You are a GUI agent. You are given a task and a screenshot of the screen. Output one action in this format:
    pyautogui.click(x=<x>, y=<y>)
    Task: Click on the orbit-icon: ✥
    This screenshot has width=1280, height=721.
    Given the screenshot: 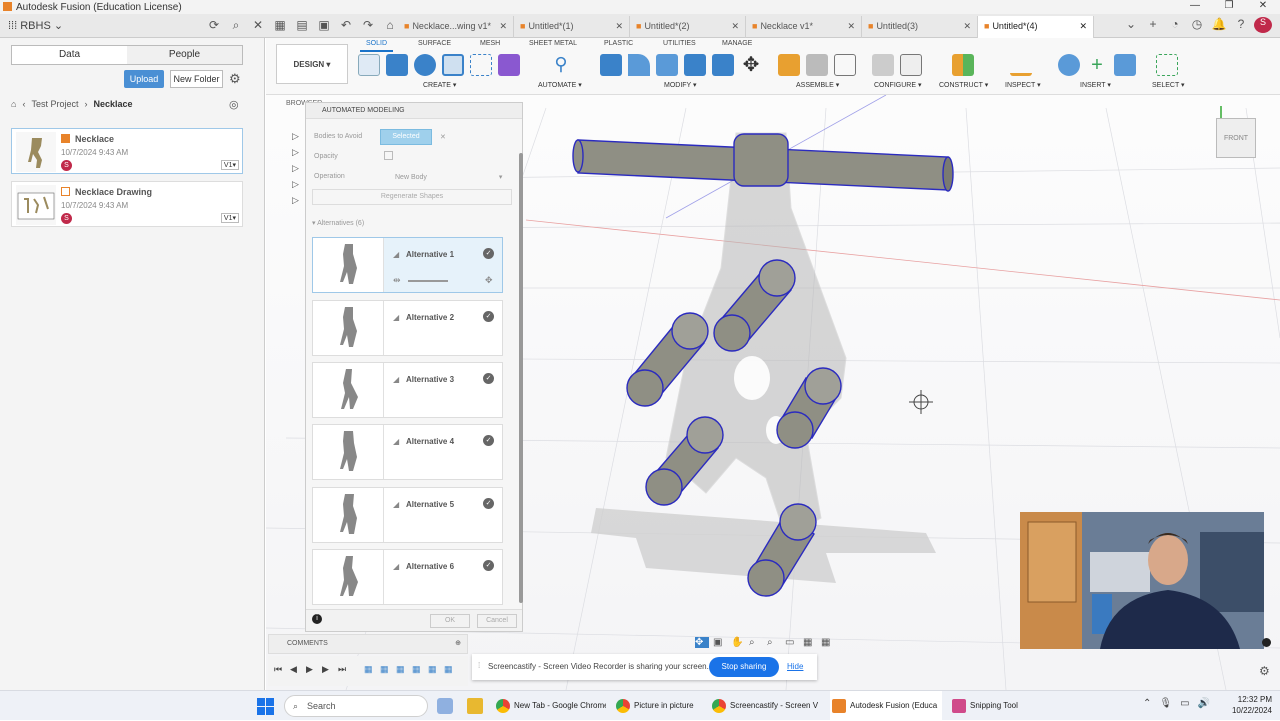 What is the action you would take?
    pyautogui.click(x=702, y=642)
    